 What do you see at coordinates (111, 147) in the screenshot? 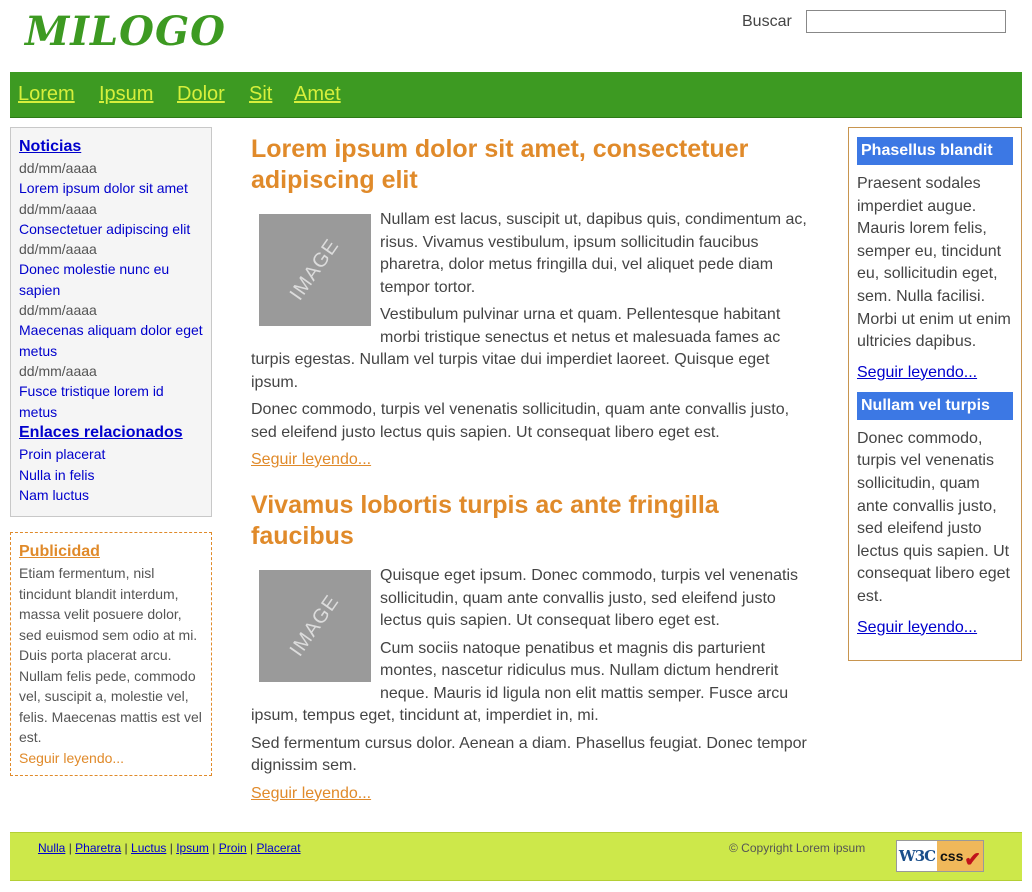
I see `news-heading: Noticias` at bounding box center [111, 147].